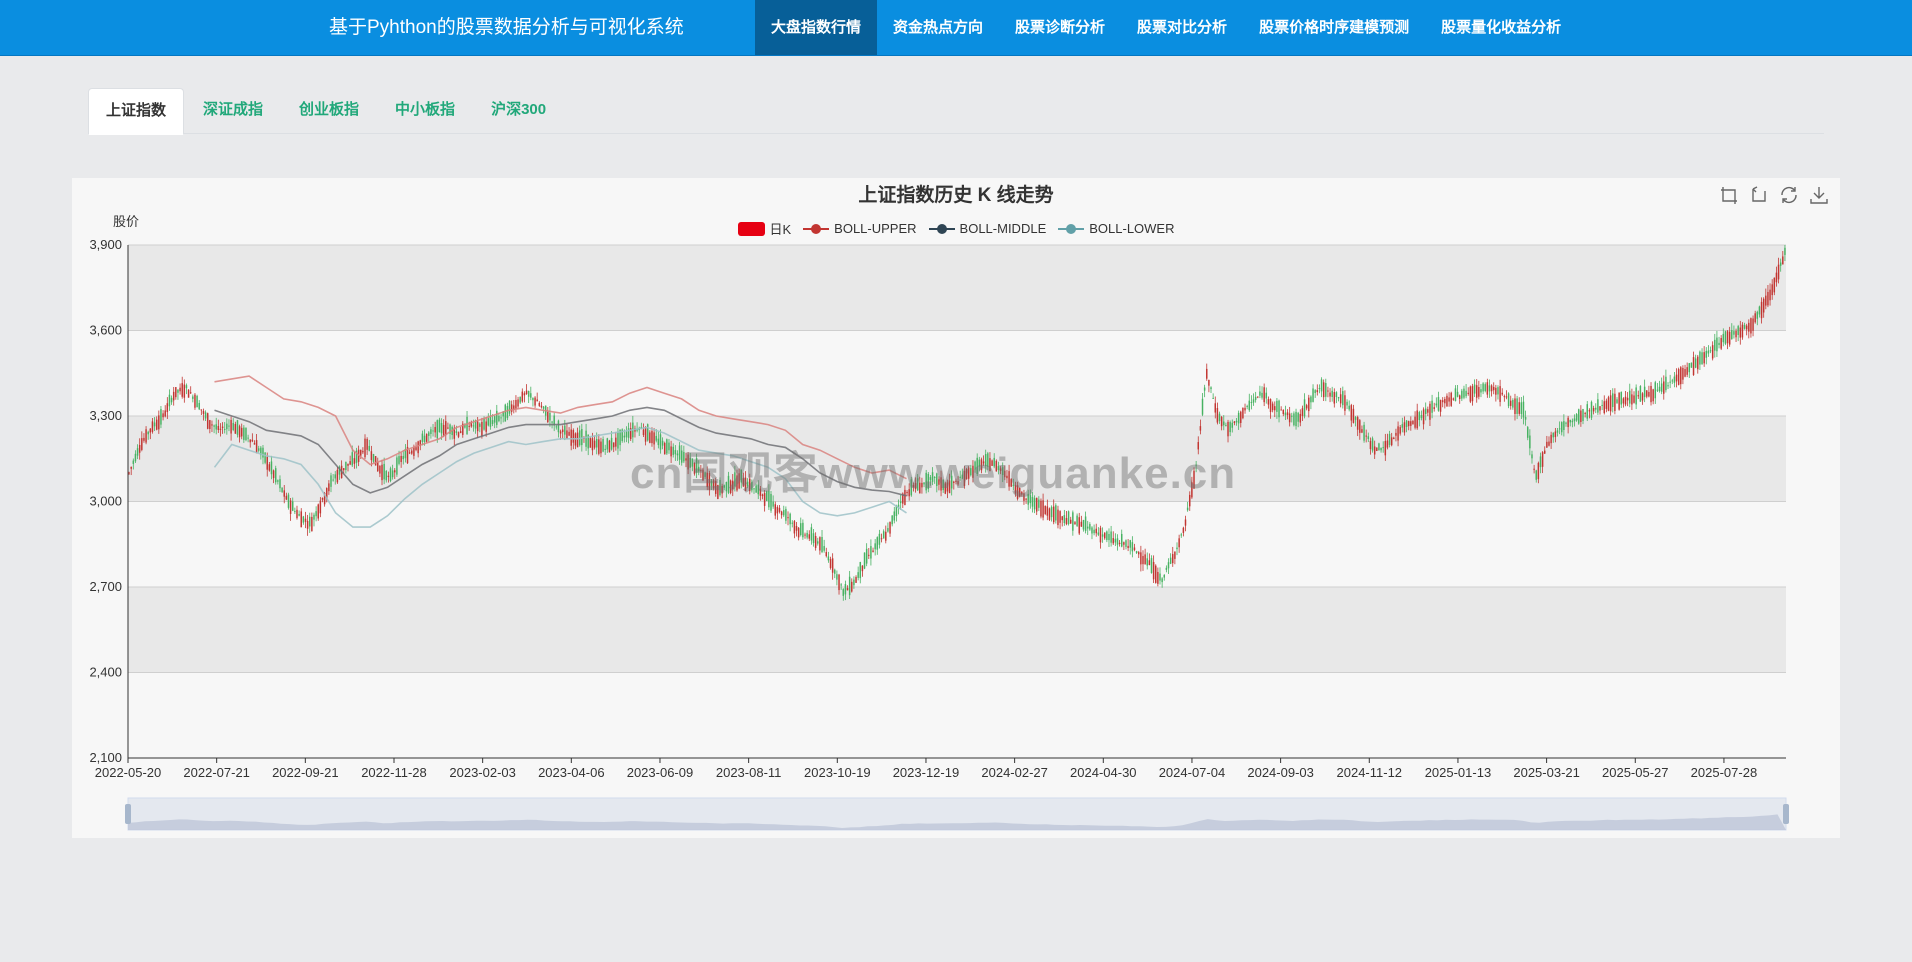 This screenshot has height=962, width=1912. Describe the element at coordinates (233, 110) in the screenshot. I see `tab-shenzhen-index: 深证成指` at that location.